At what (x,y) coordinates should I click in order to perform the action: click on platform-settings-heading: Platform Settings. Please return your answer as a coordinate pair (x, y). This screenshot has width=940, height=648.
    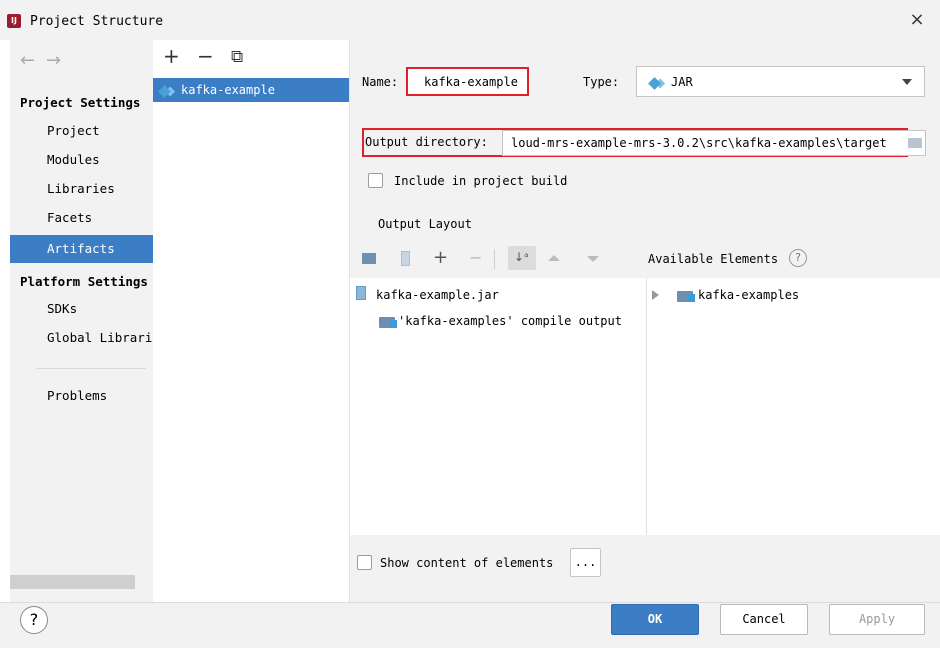
    Looking at the image, I should click on (84, 281).